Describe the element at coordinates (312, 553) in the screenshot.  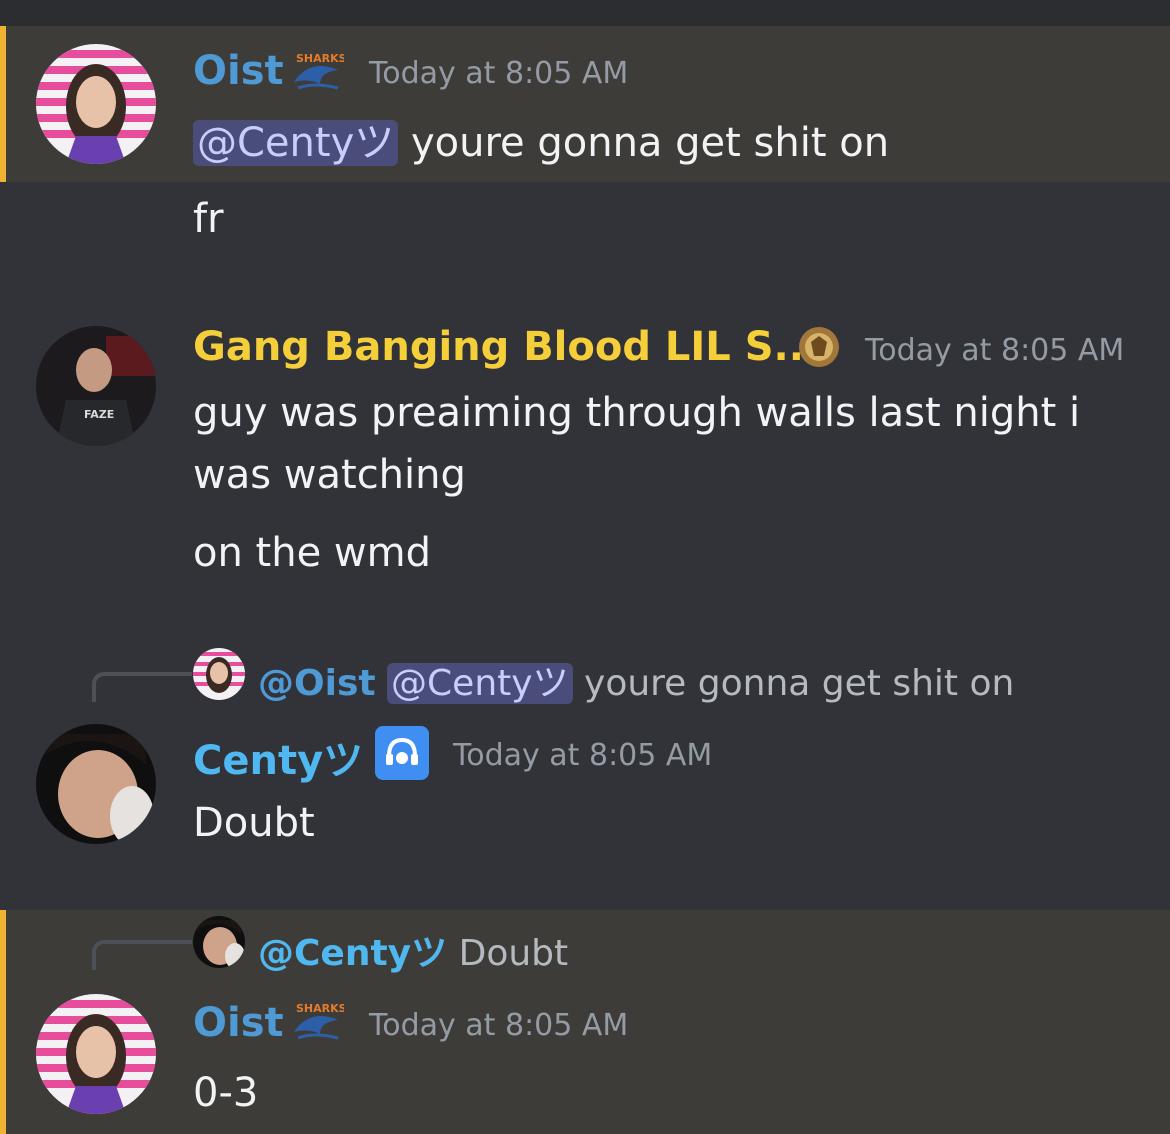
I see `message-text: on the wmd` at that location.